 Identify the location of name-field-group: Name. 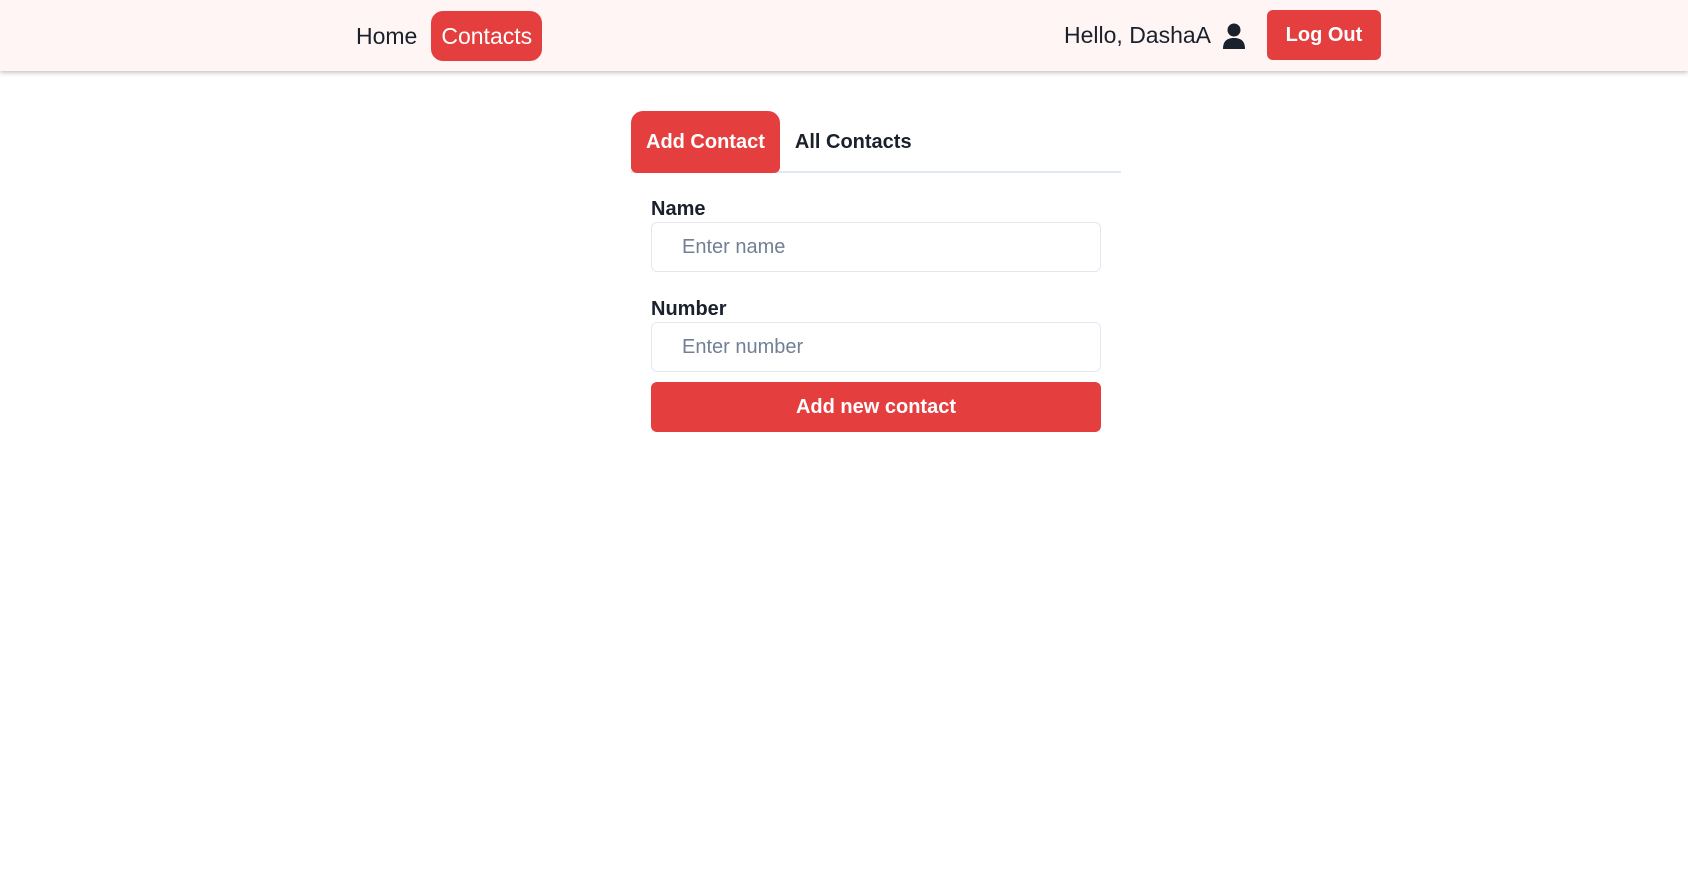
(876, 234).